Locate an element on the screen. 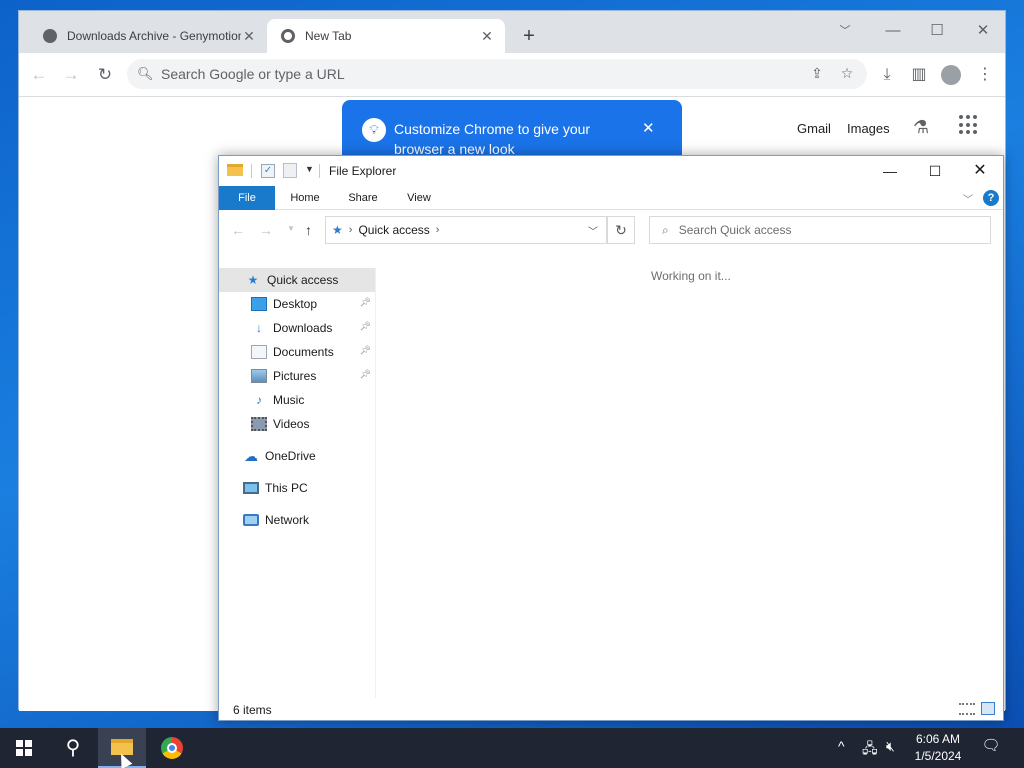  nav-item-pictures: Pictures 📌︎ is located at coordinates (297, 376).